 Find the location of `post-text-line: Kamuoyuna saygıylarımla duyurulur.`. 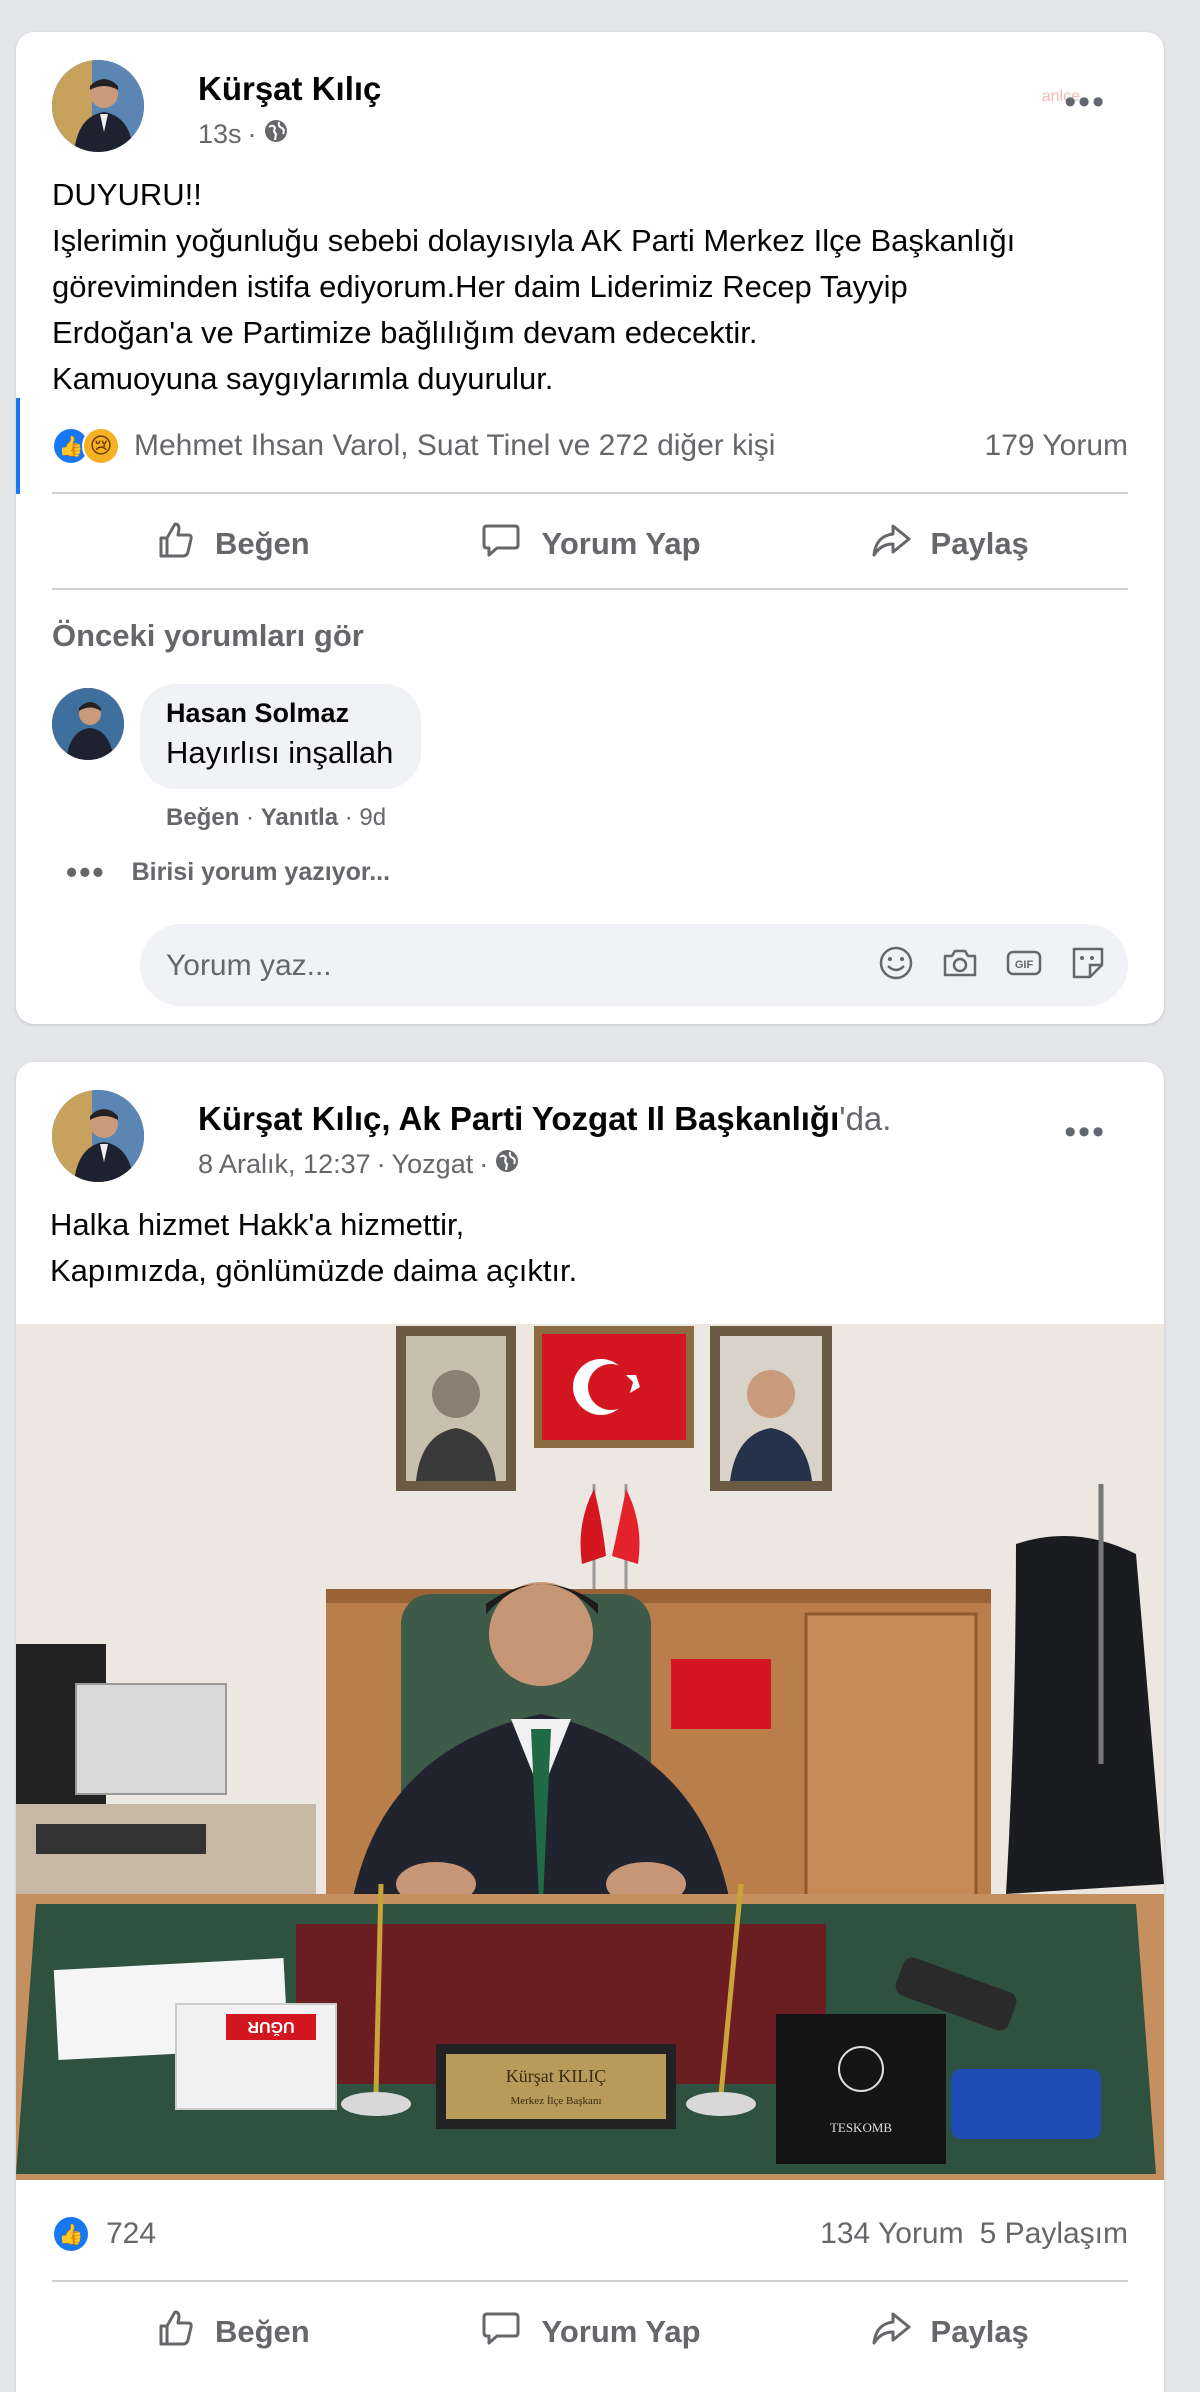

post-text-line: Kamuoyuna saygıylarımla duyurulur. is located at coordinates (303, 378).